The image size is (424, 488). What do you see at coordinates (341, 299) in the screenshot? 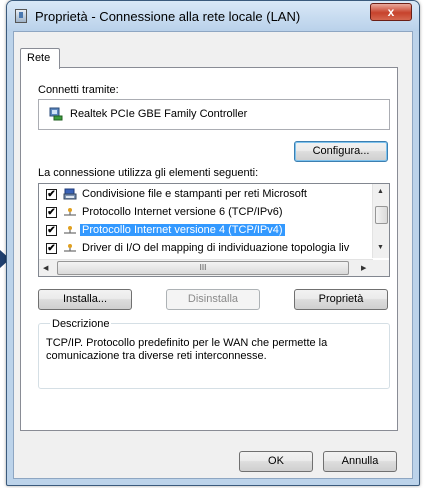
I see `properties-button: Proprietà` at bounding box center [341, 299].